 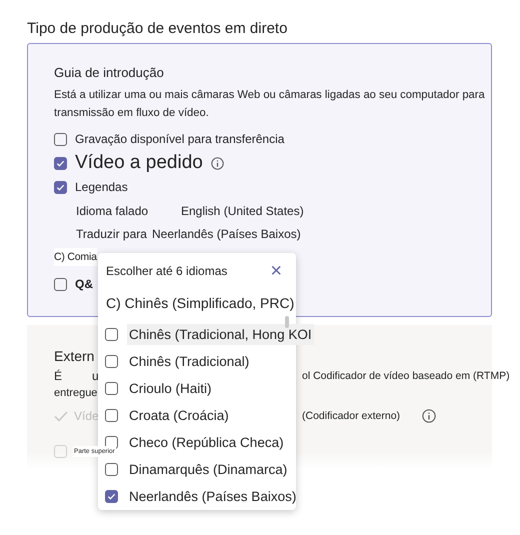 I want to click on text-fragment: (Codificador externo), so click(x=351, y=416).